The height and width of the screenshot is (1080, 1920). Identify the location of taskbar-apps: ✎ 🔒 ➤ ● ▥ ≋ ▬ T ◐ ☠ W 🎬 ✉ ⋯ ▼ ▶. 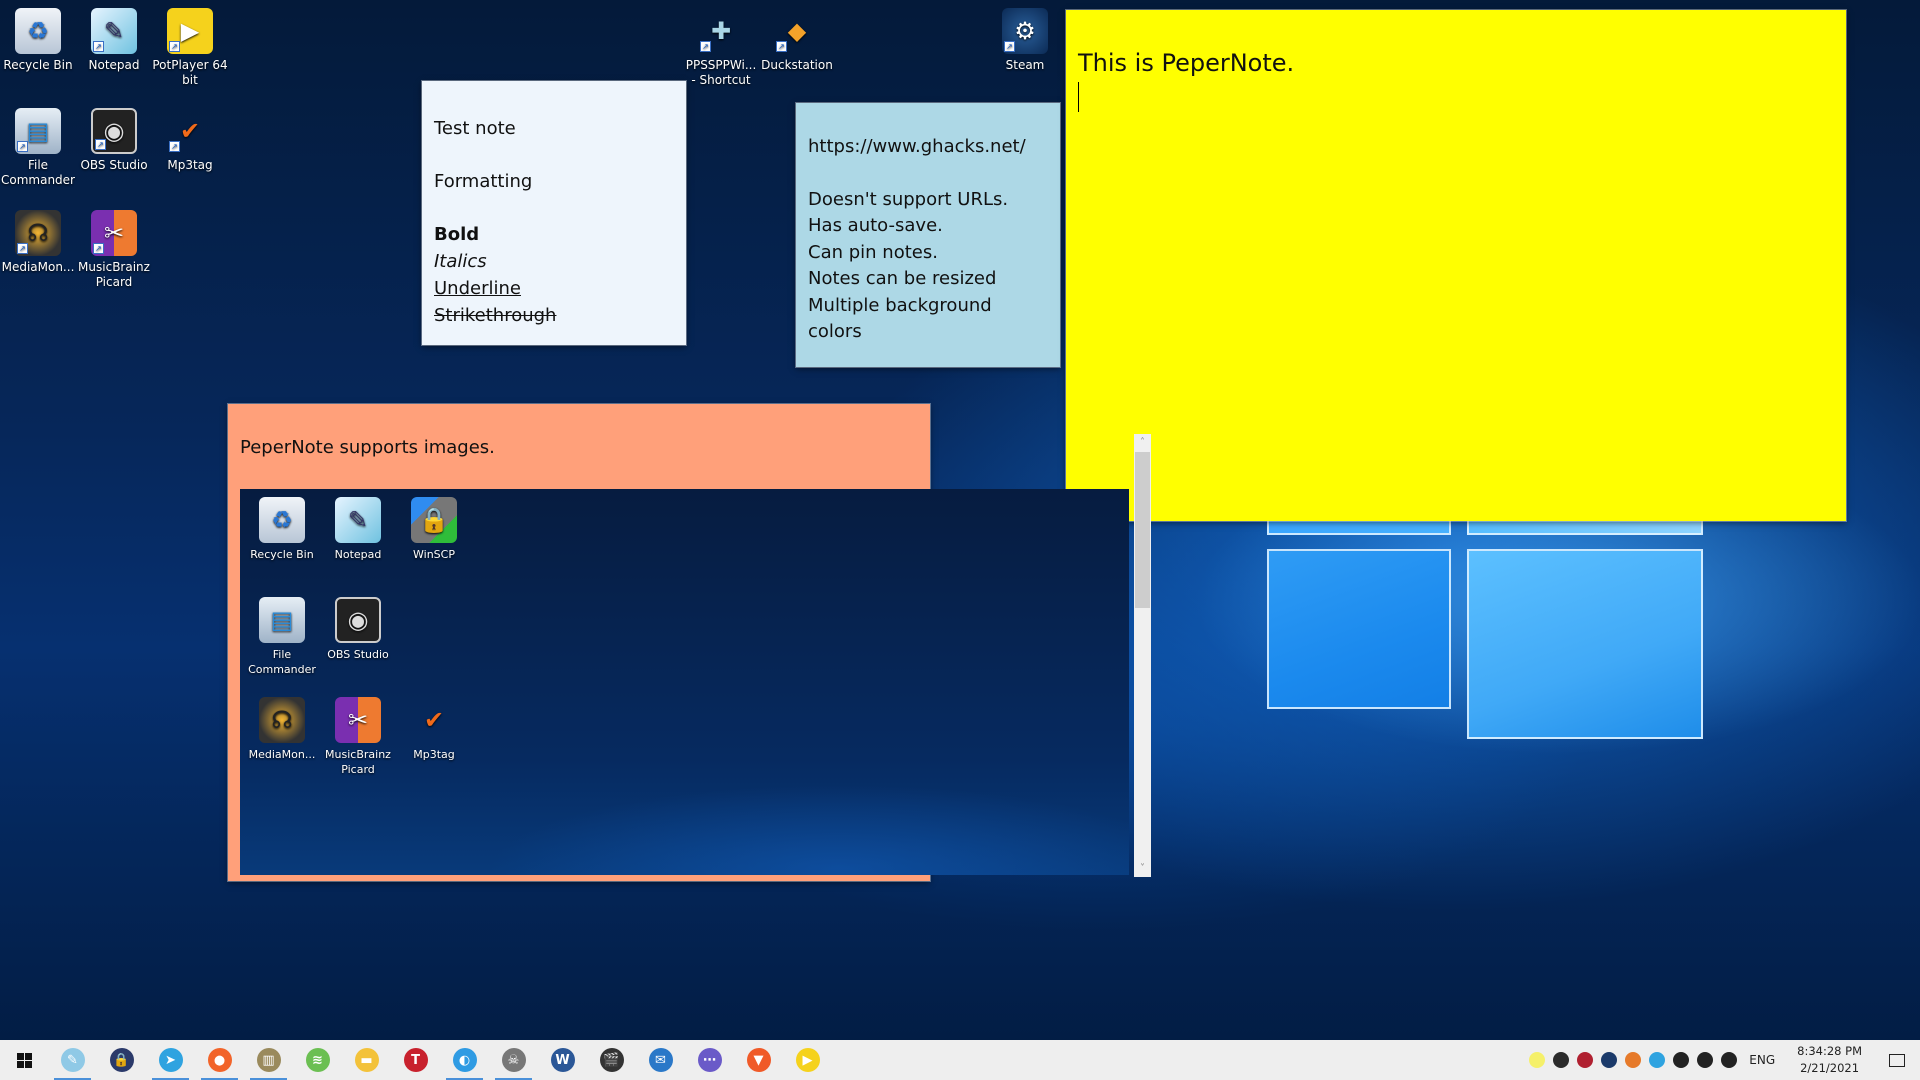
(440, 1060).